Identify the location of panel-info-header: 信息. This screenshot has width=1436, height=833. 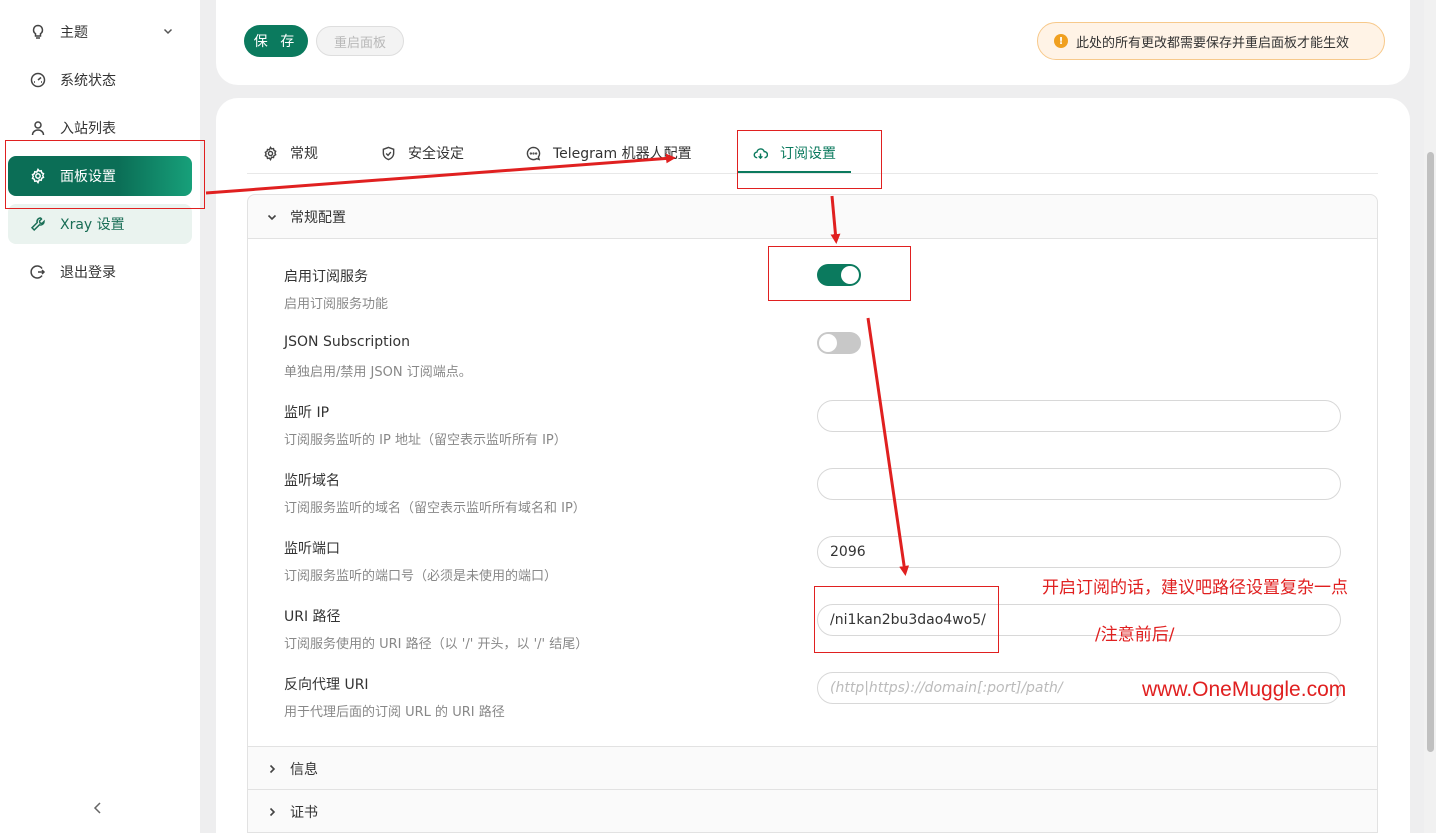
(812, 768).